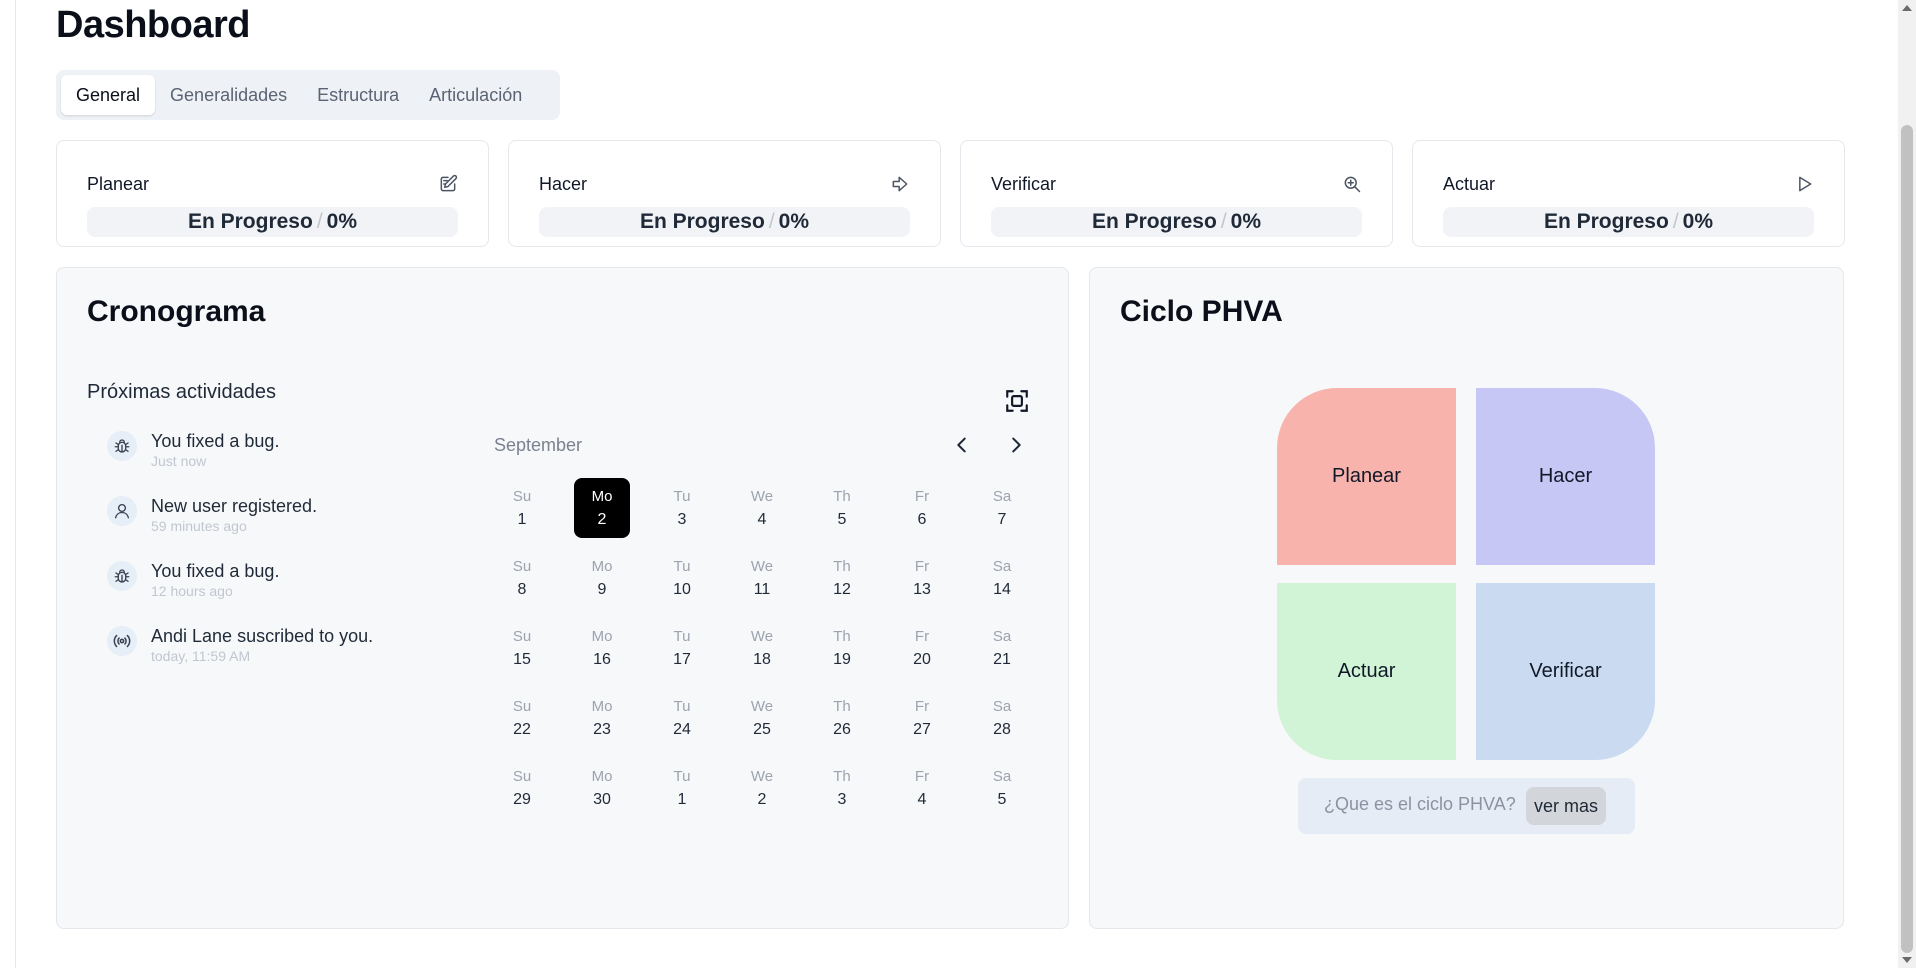 The image size is (1916, 968). Describe the element at coordinates (1907, 539) in the screenshot. I see `scrollbar-thumb` at that location.